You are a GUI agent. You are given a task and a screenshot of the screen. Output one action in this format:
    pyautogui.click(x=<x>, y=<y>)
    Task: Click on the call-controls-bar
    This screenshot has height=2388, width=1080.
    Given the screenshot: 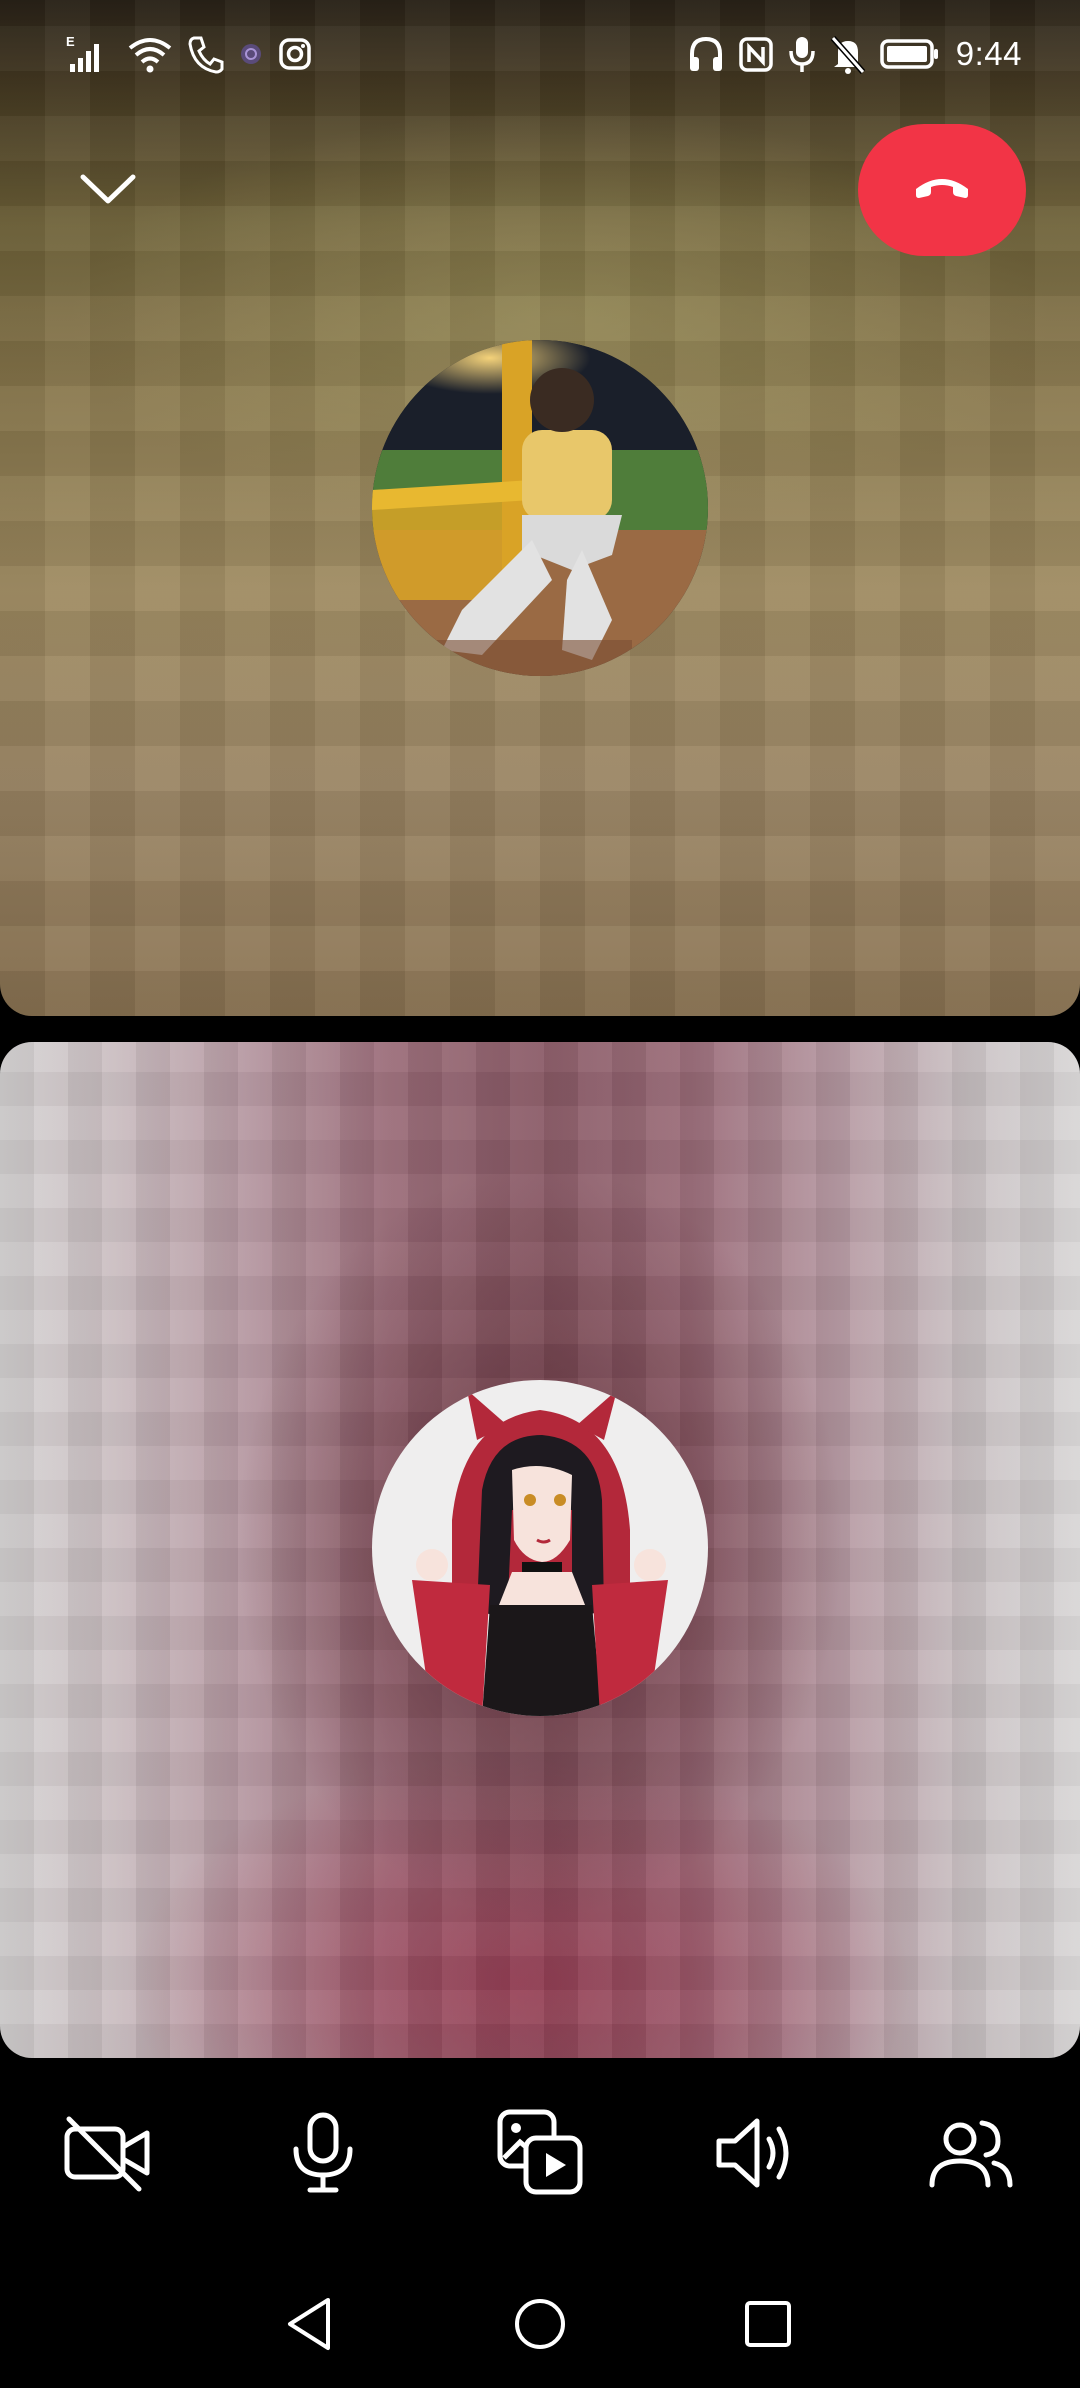 What is the action you would take?
    pyautogui.click(x=540, y=2155)
    